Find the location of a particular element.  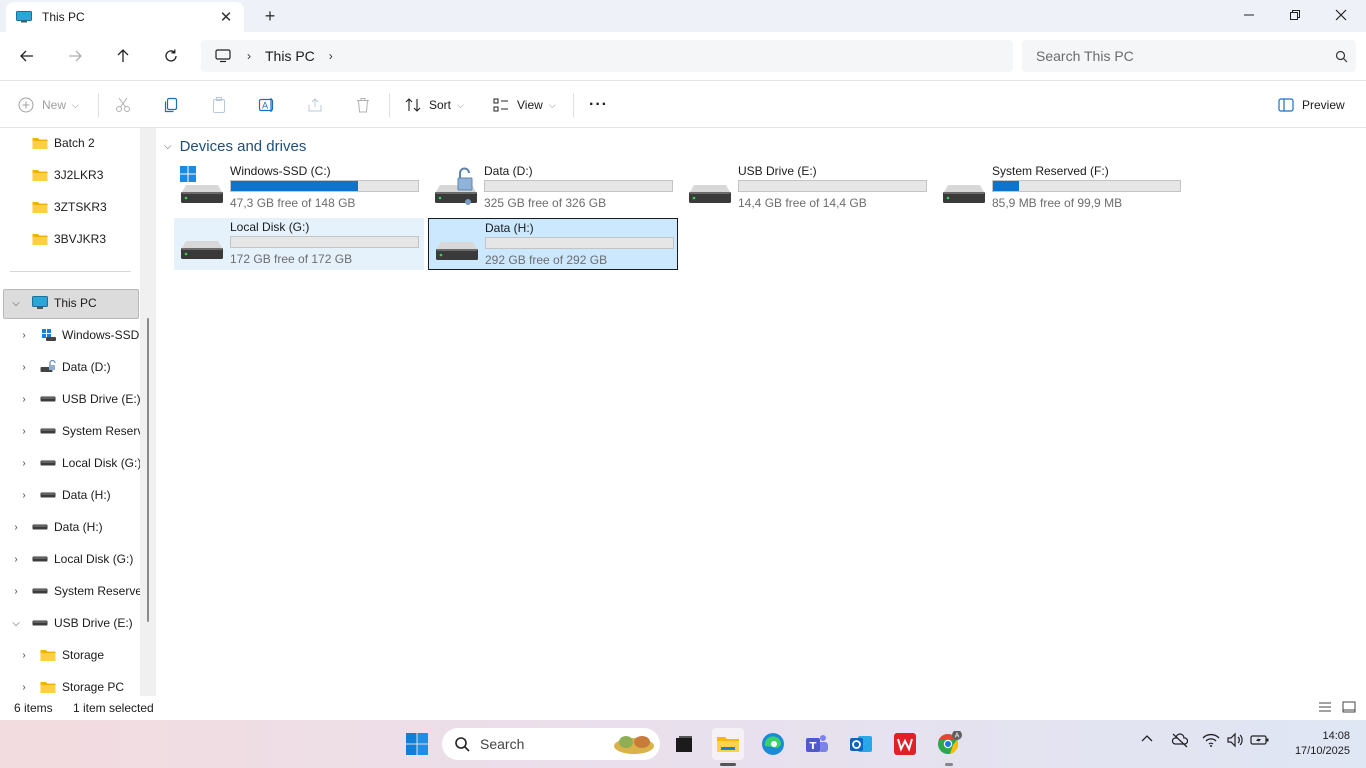

chevron-up-icon is located at coordinates (1147, 738).